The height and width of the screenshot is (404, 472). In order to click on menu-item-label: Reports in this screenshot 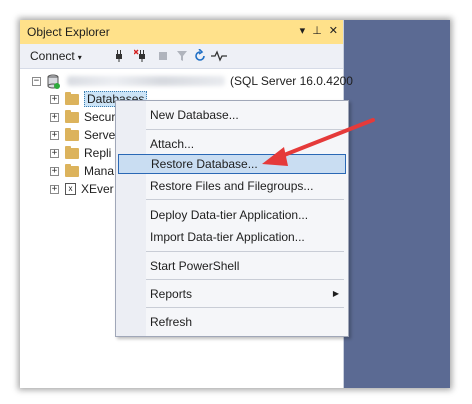, I will do `click(171, 294)`.